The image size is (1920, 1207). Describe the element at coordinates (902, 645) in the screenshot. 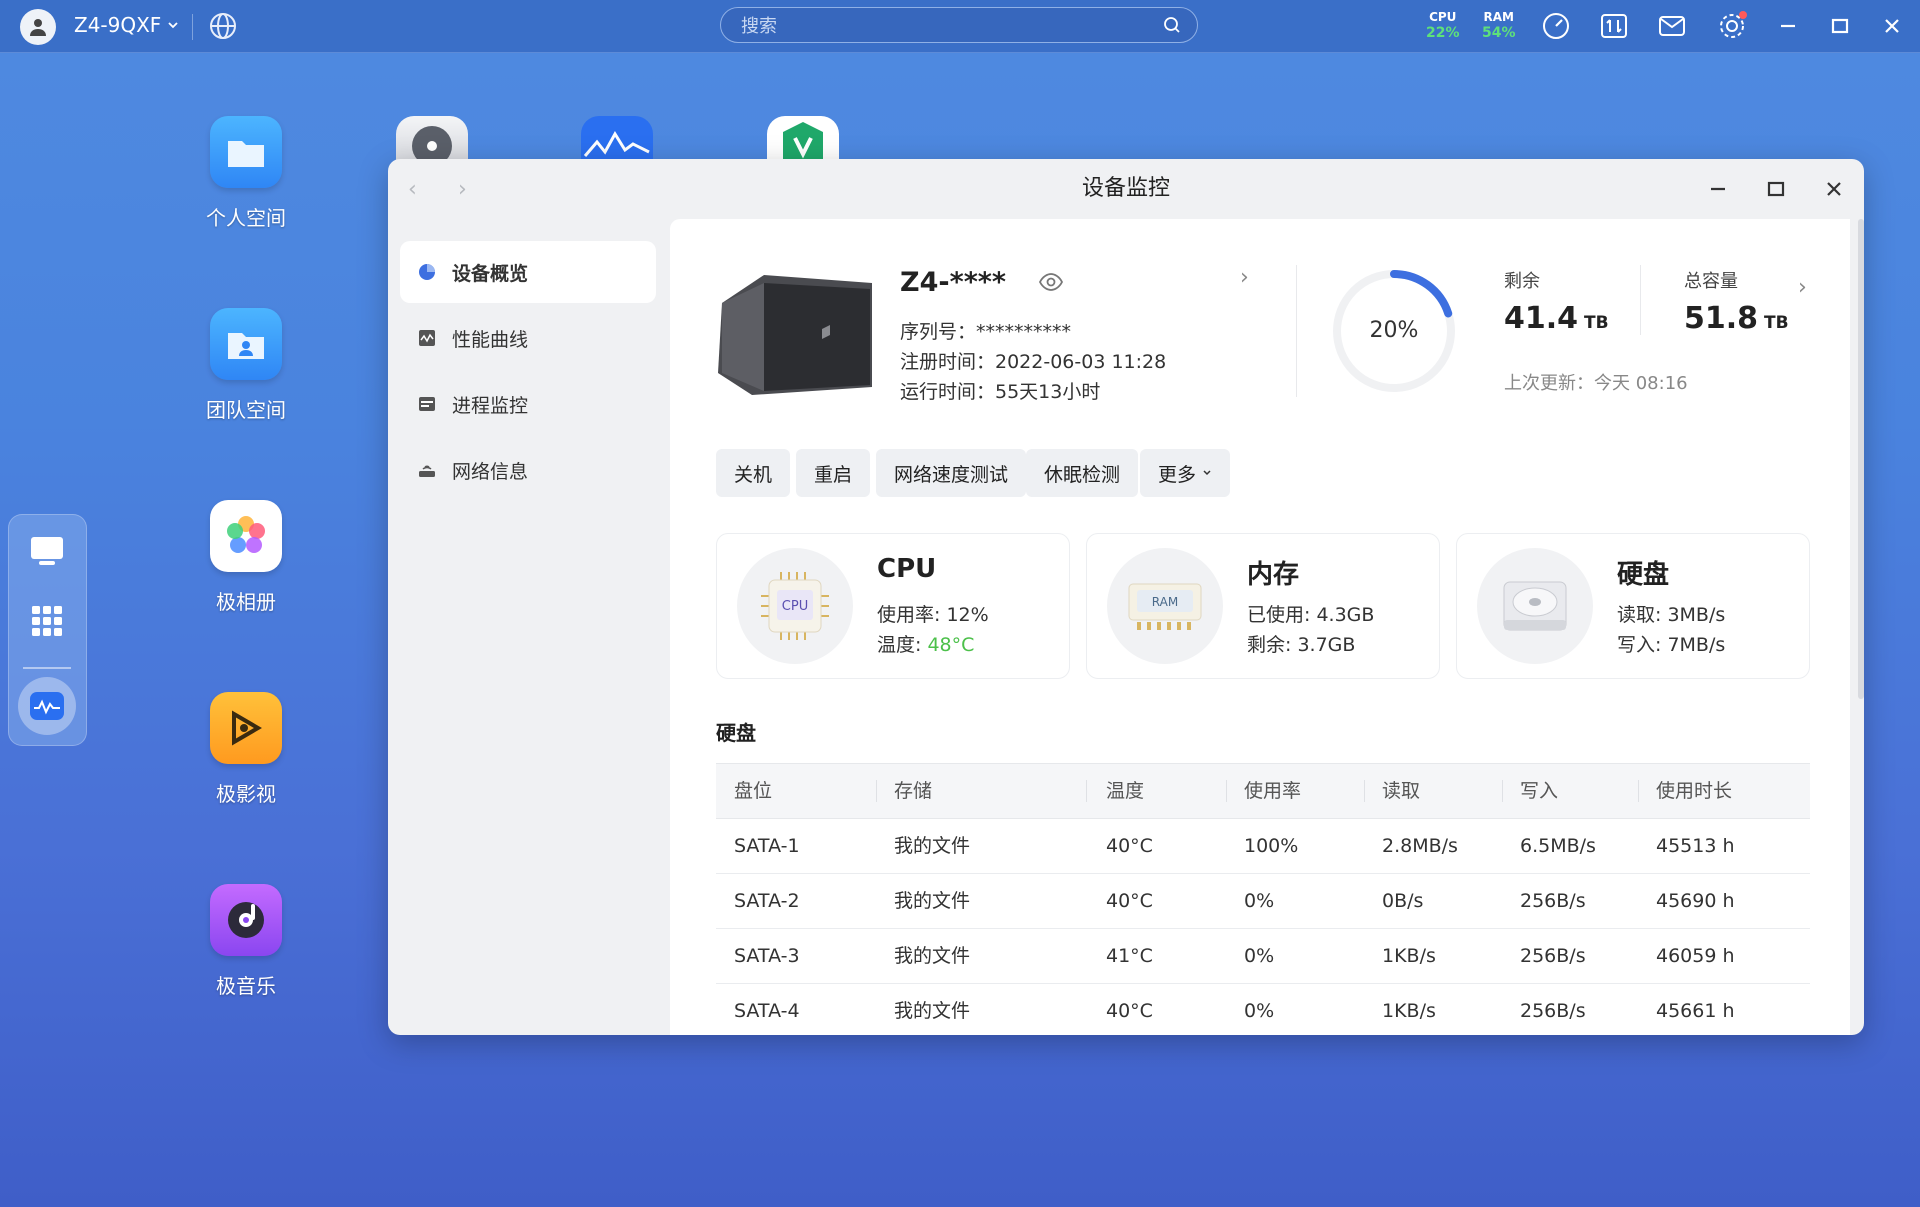

I see `cpu-temp-label: 温度:` at that location.